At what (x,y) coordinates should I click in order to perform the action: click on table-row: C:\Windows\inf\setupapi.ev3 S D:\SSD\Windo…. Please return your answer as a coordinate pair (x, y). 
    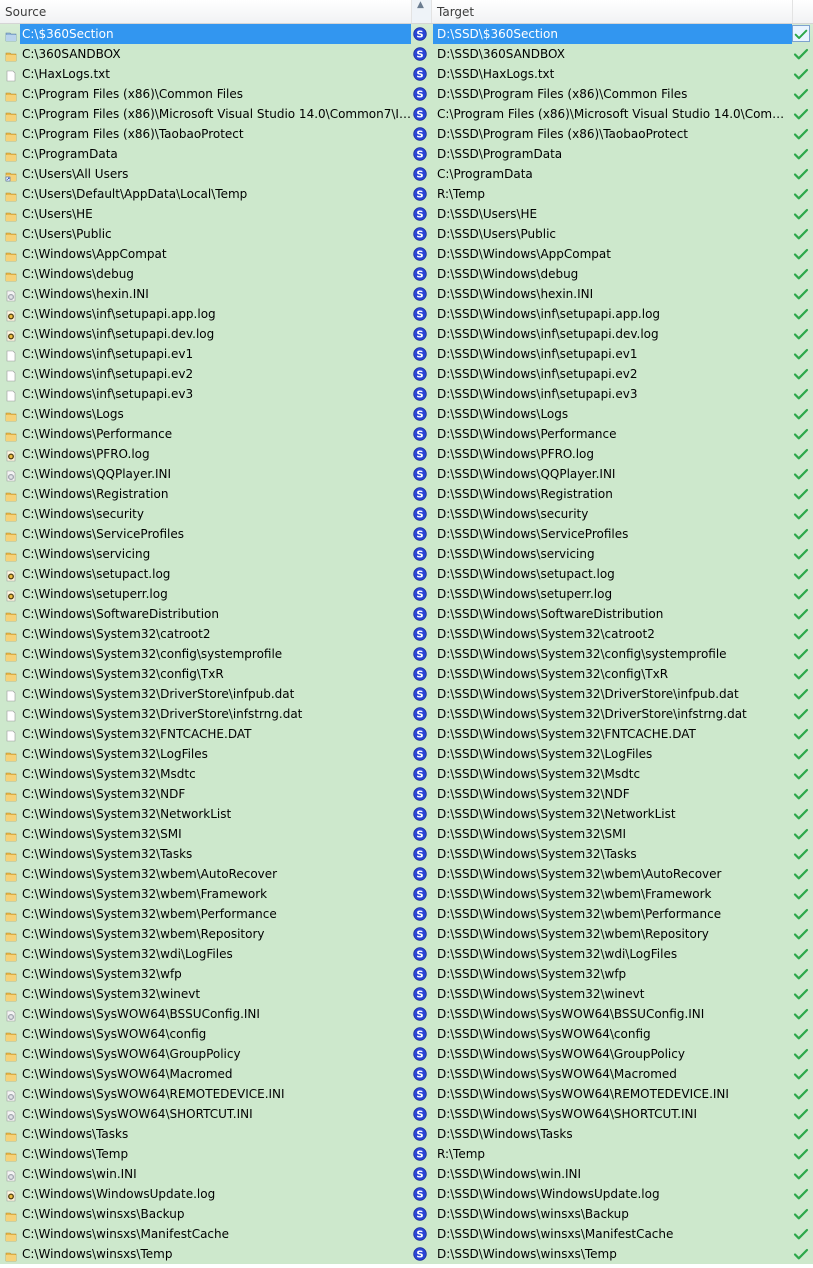
    Looking at the image, I should click on (406, 394).